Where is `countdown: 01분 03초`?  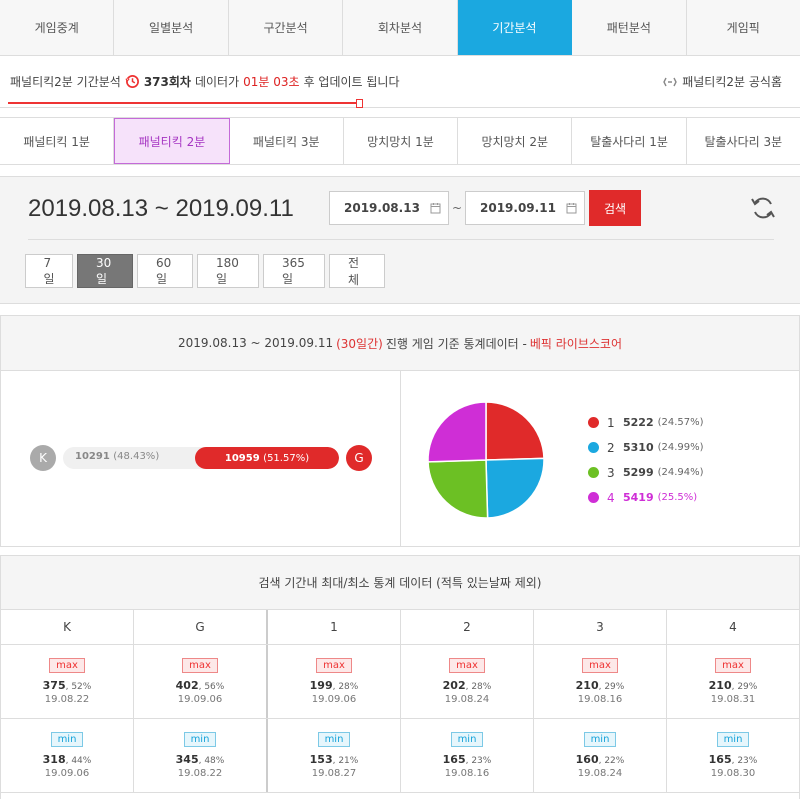 countdown: 01분 03초 is located at coordinates (271, 82).